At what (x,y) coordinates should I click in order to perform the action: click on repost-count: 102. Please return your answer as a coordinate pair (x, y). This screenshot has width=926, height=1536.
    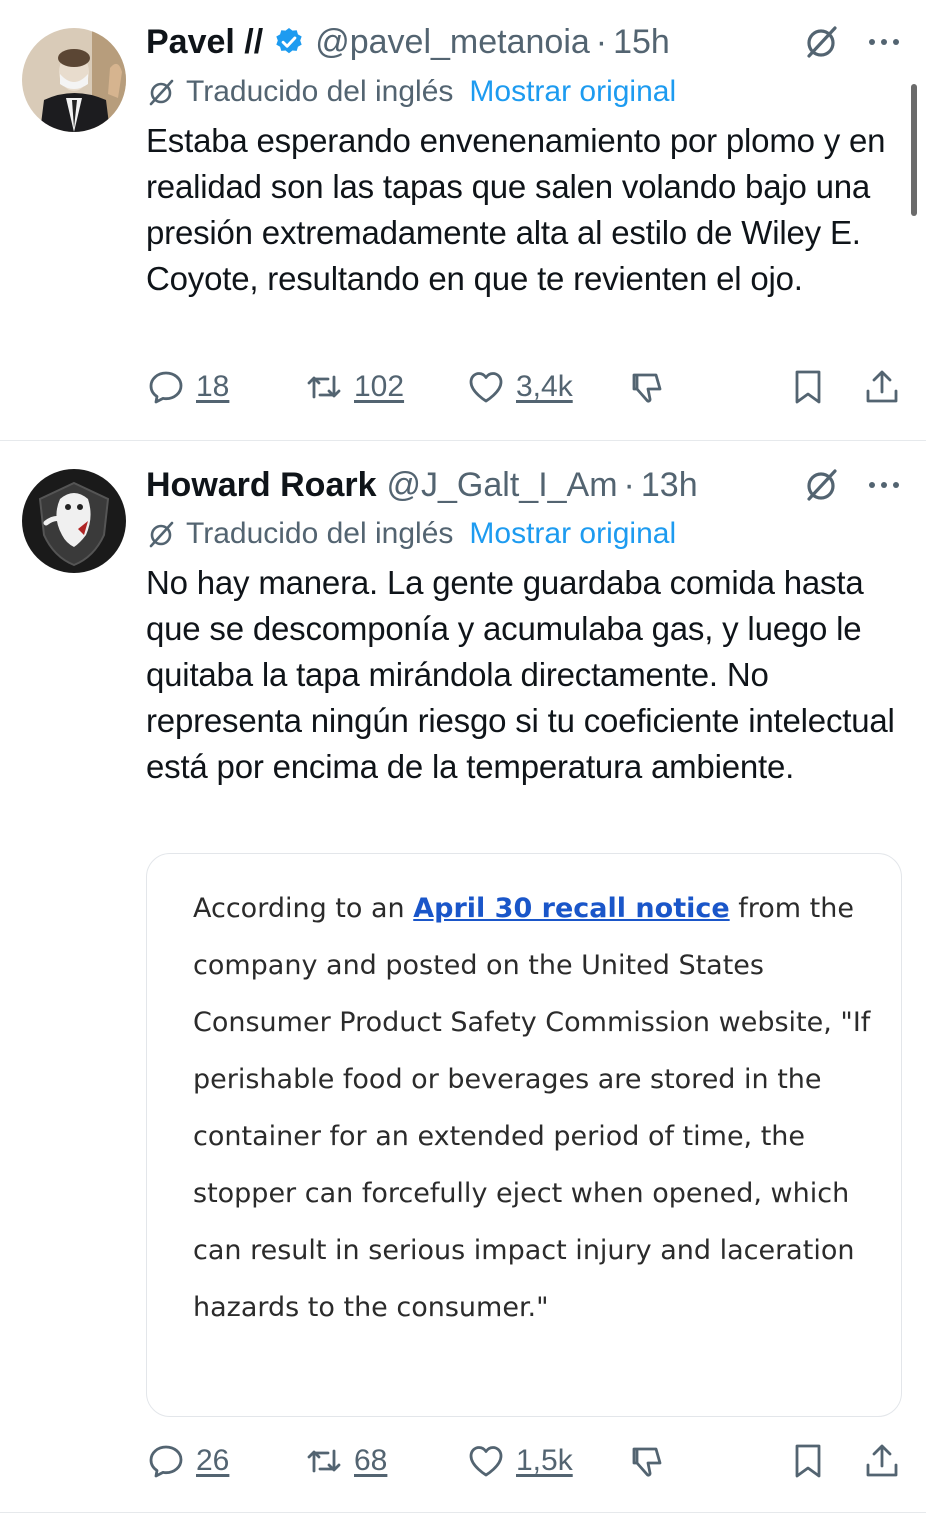
    Looking at the image, I should click on (379, 387).